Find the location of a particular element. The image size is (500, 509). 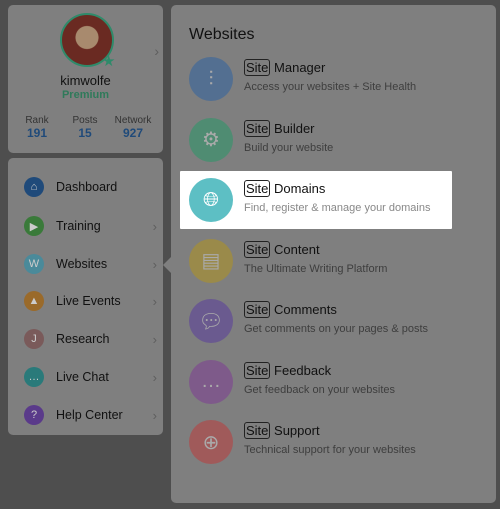

website-icon: W is located at coordinates (34, 264).